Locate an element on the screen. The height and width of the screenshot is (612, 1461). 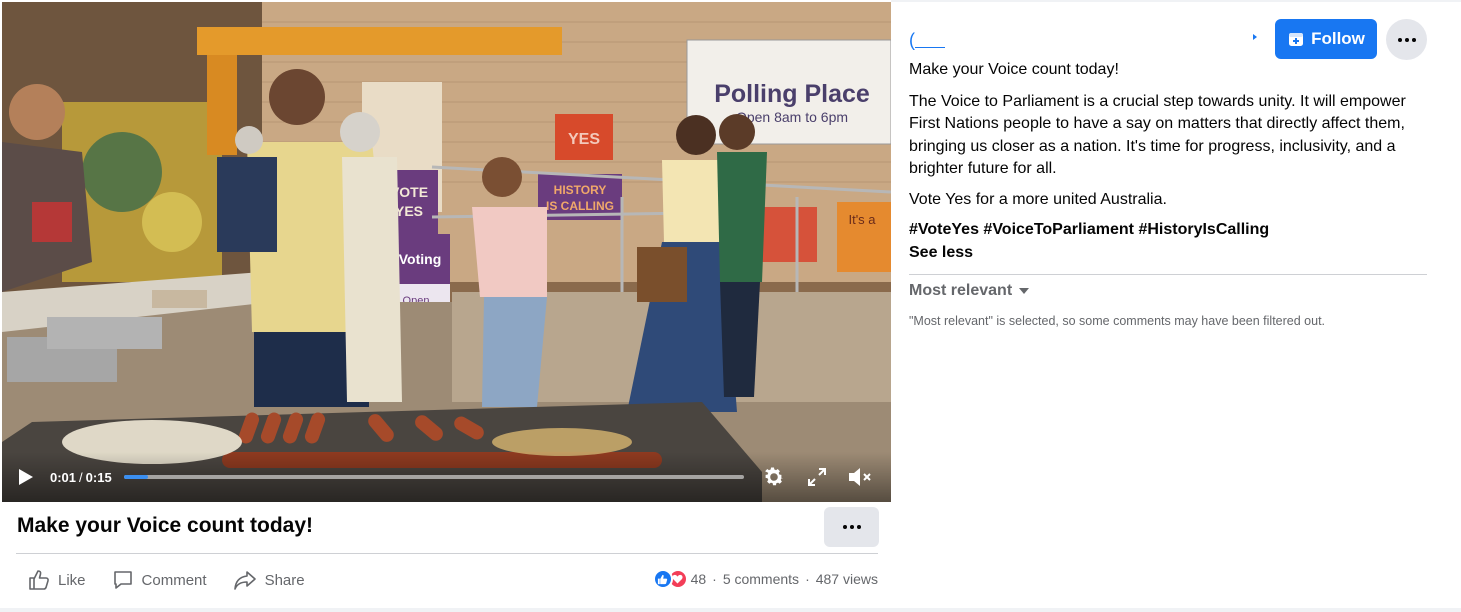
muted-icon is located at coordinates (859, 477).